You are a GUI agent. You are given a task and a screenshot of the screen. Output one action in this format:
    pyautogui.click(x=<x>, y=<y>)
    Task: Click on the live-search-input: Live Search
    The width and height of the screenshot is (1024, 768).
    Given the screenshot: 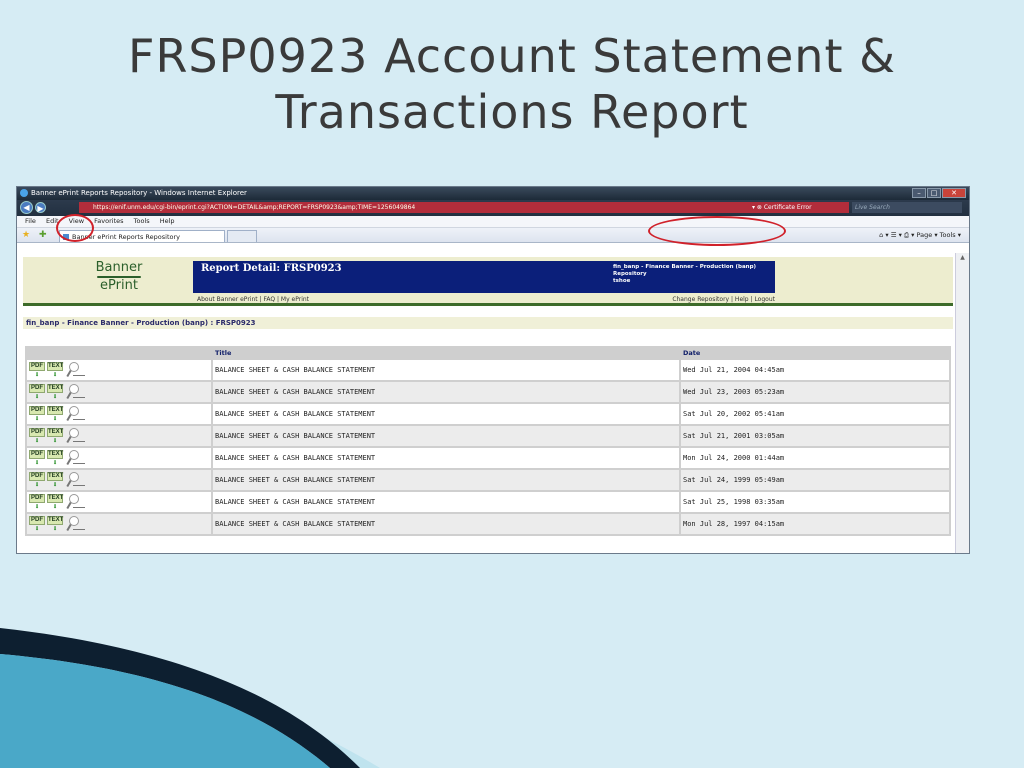 What is the action you would take?
    pyautogui.click(x=907, y=207)
    